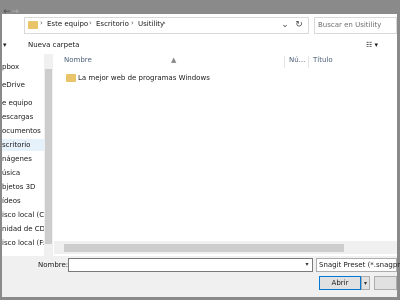 This screenshot has width=400, height=300. What do you see at coordinates (151, 24) in the screenshot?
I see `breadcrumb-usitility: Usitility` at bounding box center [151, 24].